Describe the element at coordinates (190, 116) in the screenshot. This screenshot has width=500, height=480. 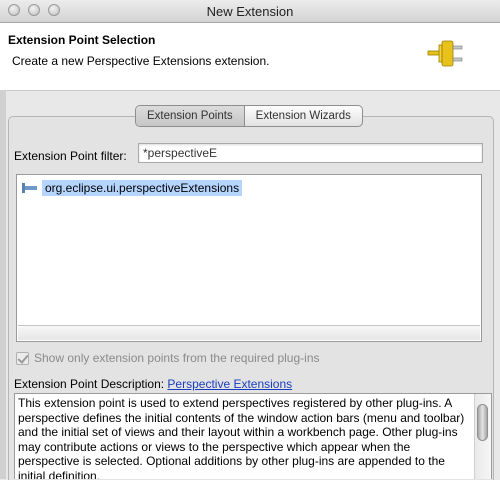
I see `tab-extension-points: Extension Points` at that location.